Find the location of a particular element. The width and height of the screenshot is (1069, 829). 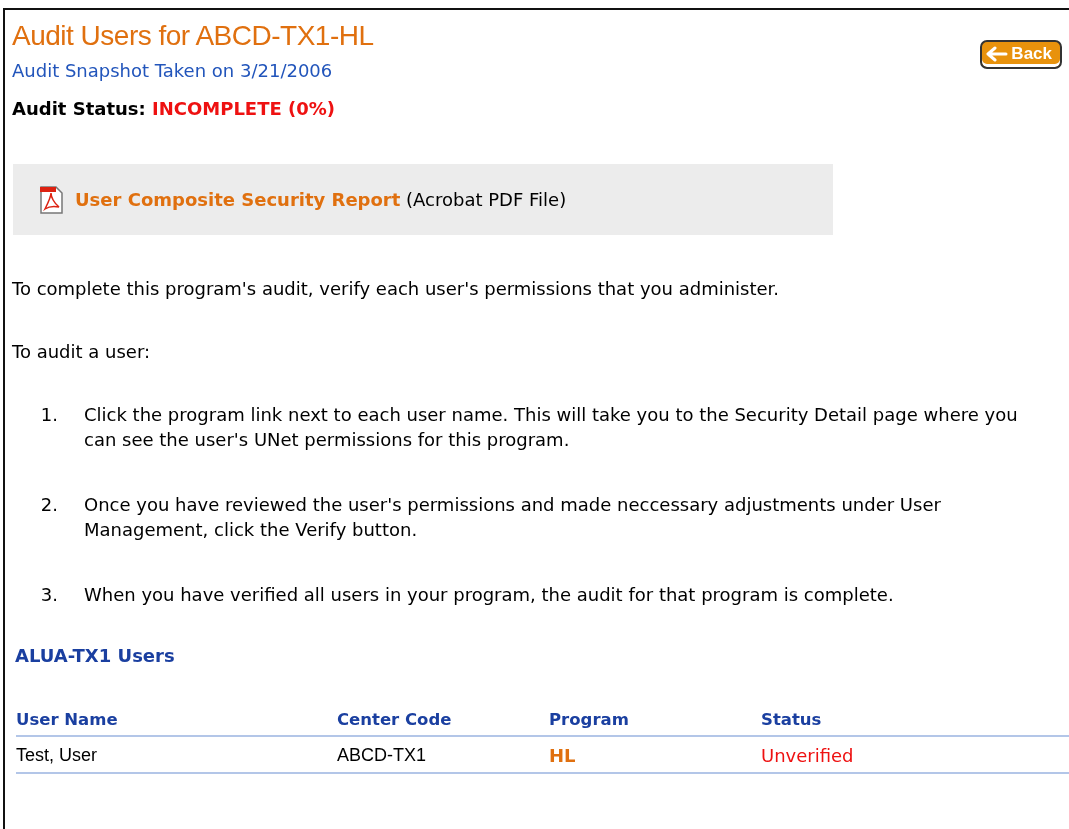

status-value: INCOMPLETE (0%) is located at coordinates (243, 108).